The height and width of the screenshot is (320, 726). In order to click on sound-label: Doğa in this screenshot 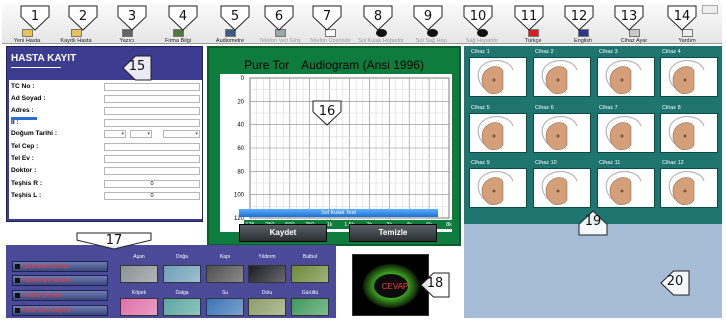, I will do `click(182, 257)`.